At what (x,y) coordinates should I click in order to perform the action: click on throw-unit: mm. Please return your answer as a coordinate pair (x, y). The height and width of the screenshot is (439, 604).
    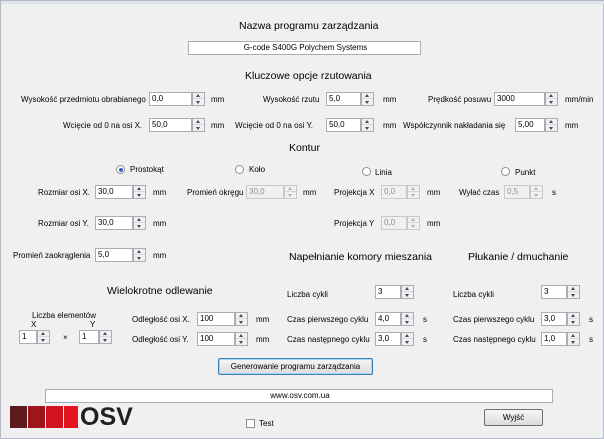
    Looking at the image, I should click on (390, 99).